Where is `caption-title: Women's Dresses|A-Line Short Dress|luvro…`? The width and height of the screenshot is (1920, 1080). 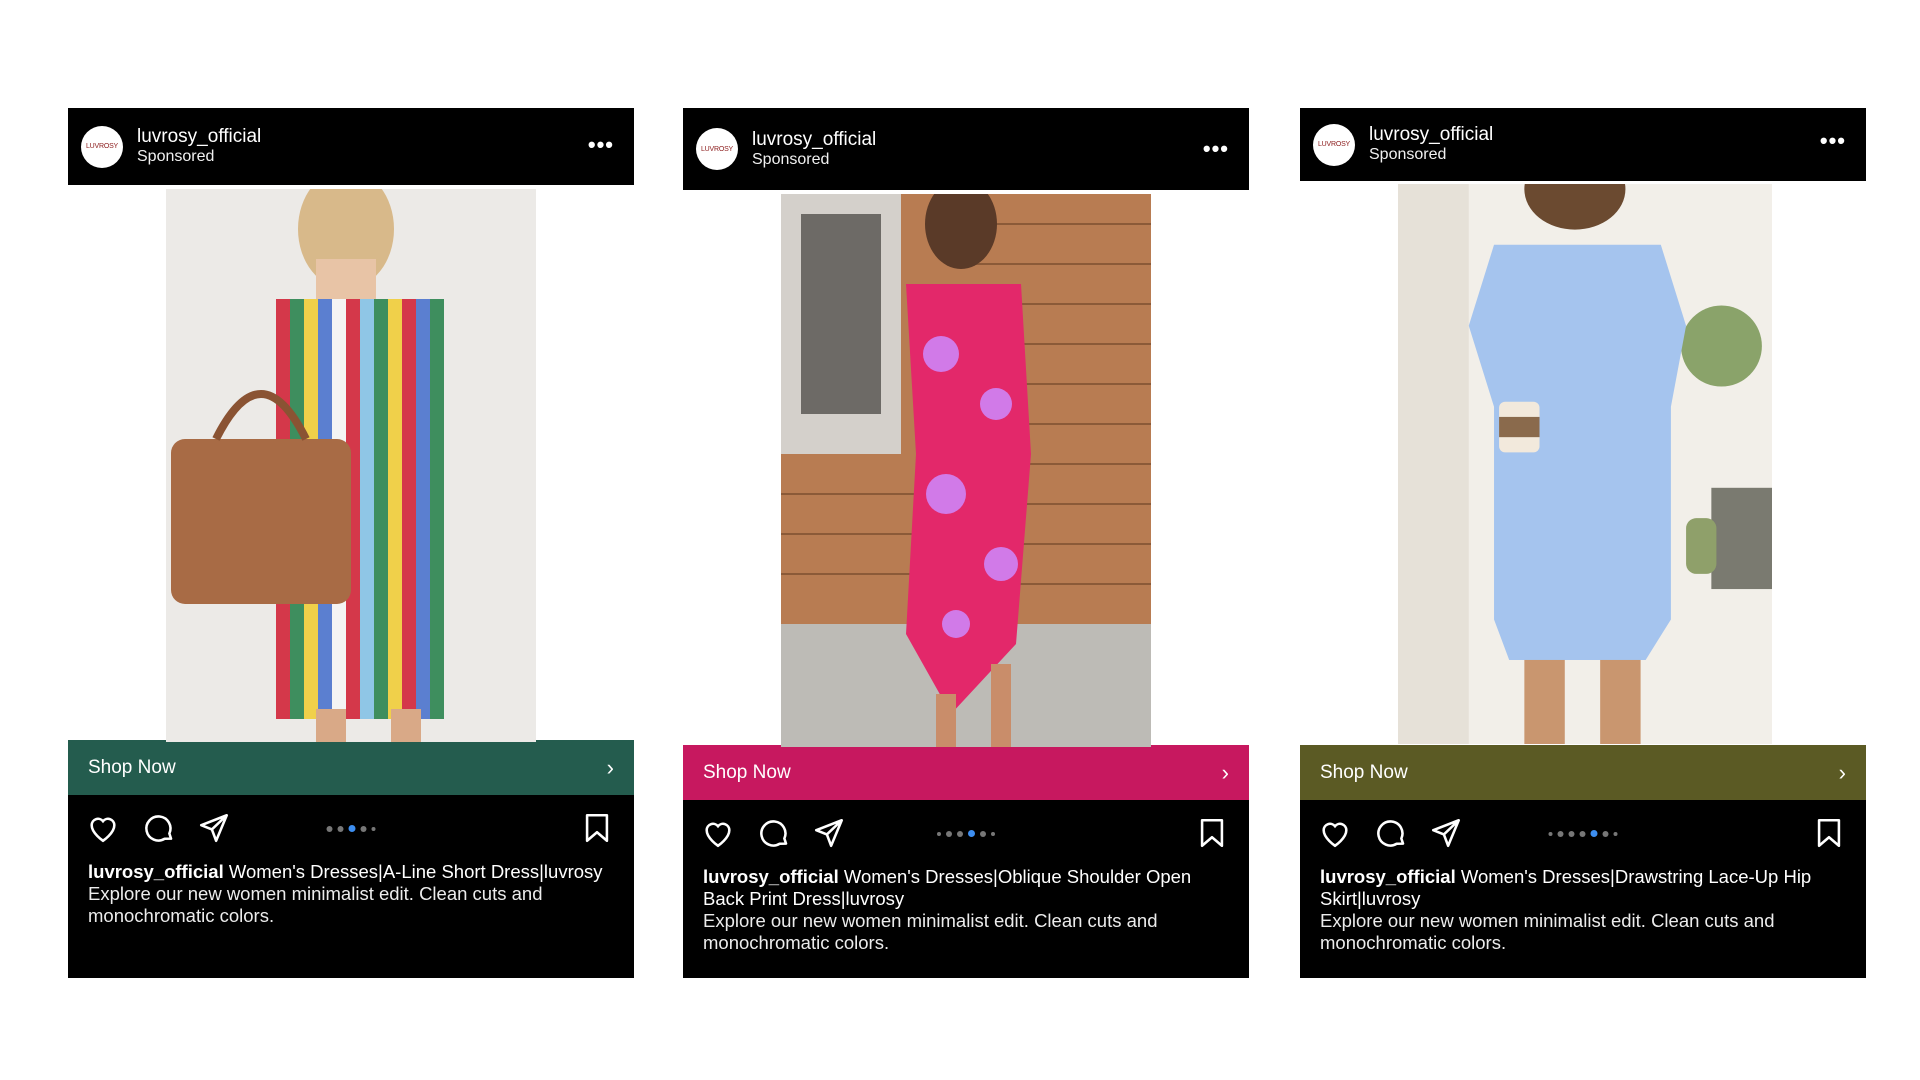
caption-title: Women's Dresses|A-Line Short Dress|luvro… is located at coordinates (415, 871).